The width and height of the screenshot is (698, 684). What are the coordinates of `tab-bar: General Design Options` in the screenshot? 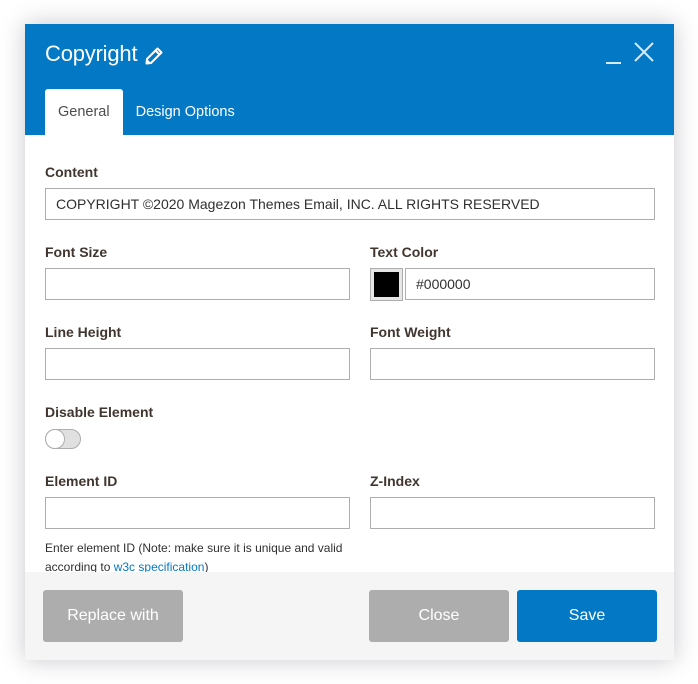 It's located at (146, 112).